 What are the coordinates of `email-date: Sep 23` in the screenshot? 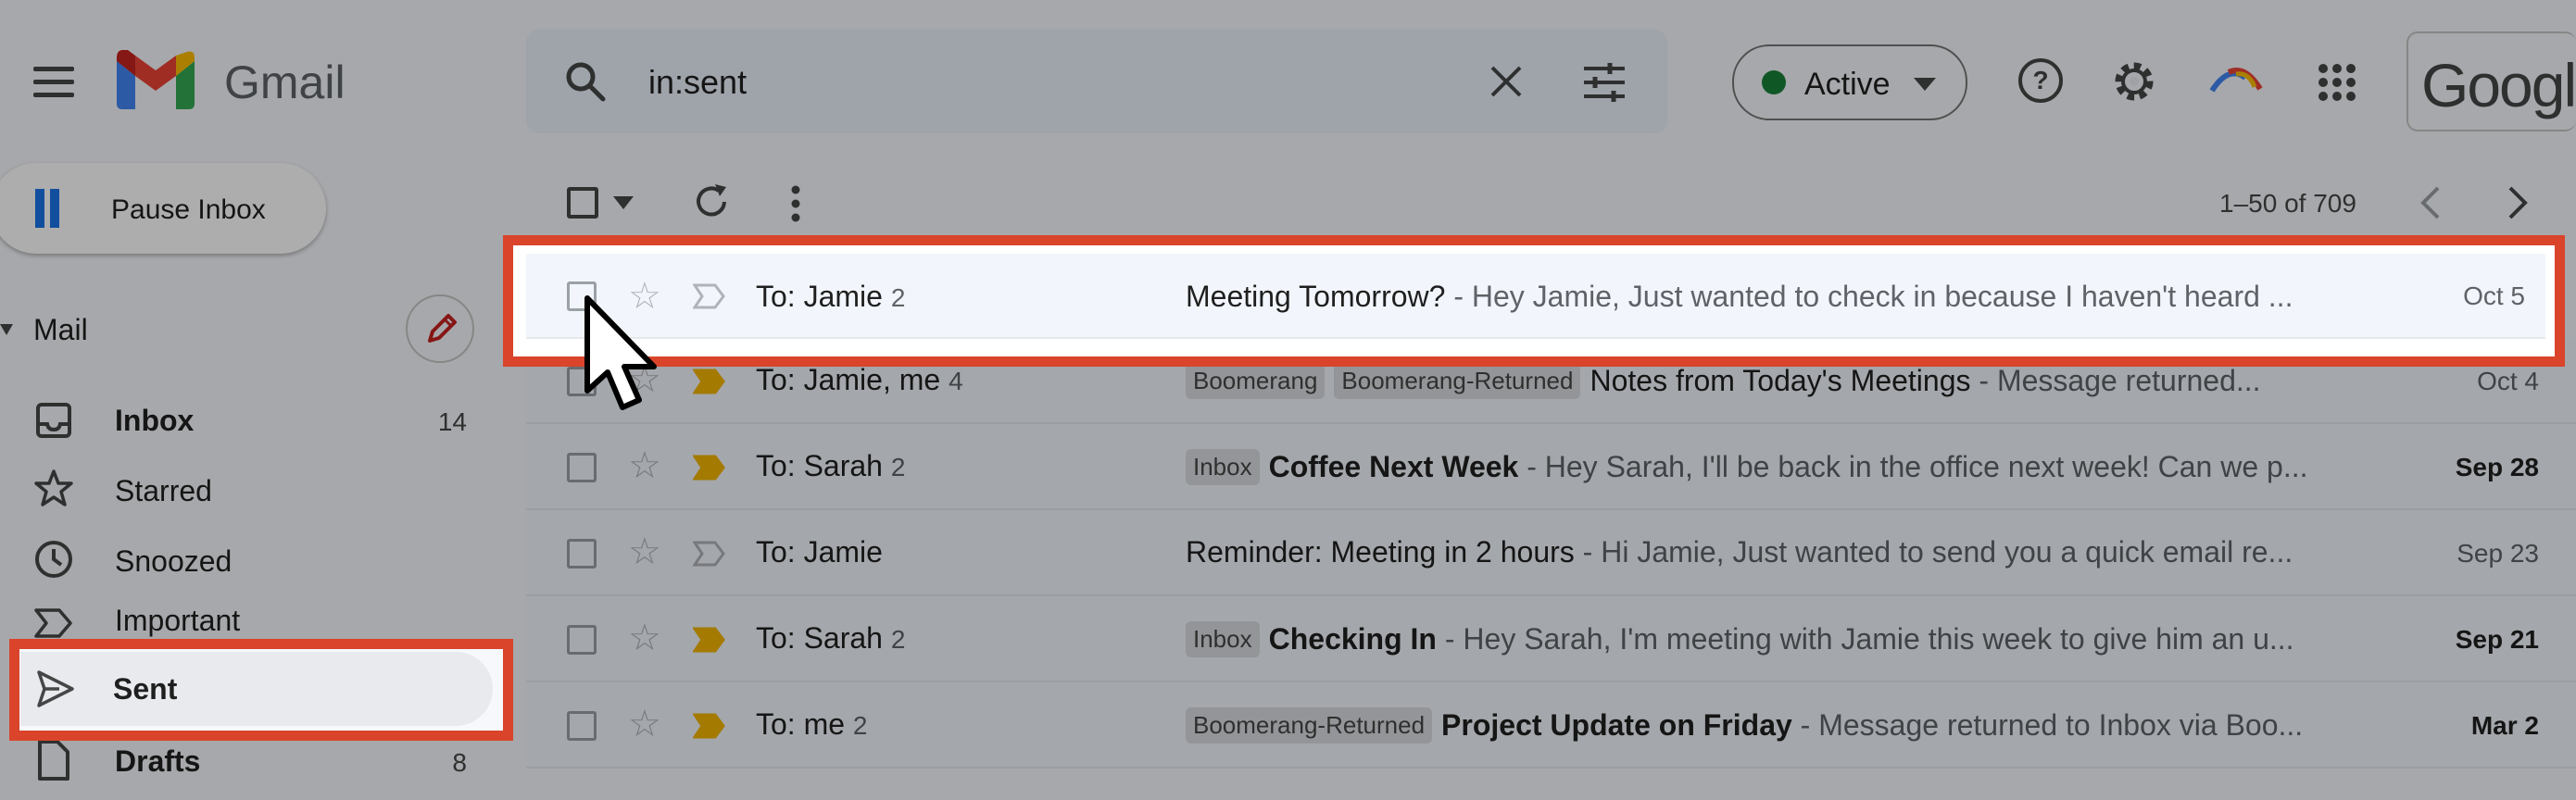 It's located at (2498, 554).